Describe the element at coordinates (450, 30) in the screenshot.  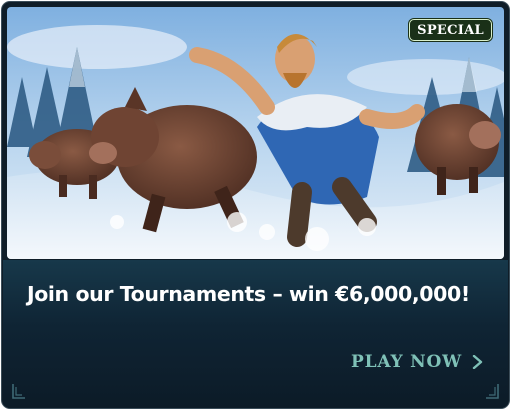
I see `special-badge: SPECIAL` at that location.